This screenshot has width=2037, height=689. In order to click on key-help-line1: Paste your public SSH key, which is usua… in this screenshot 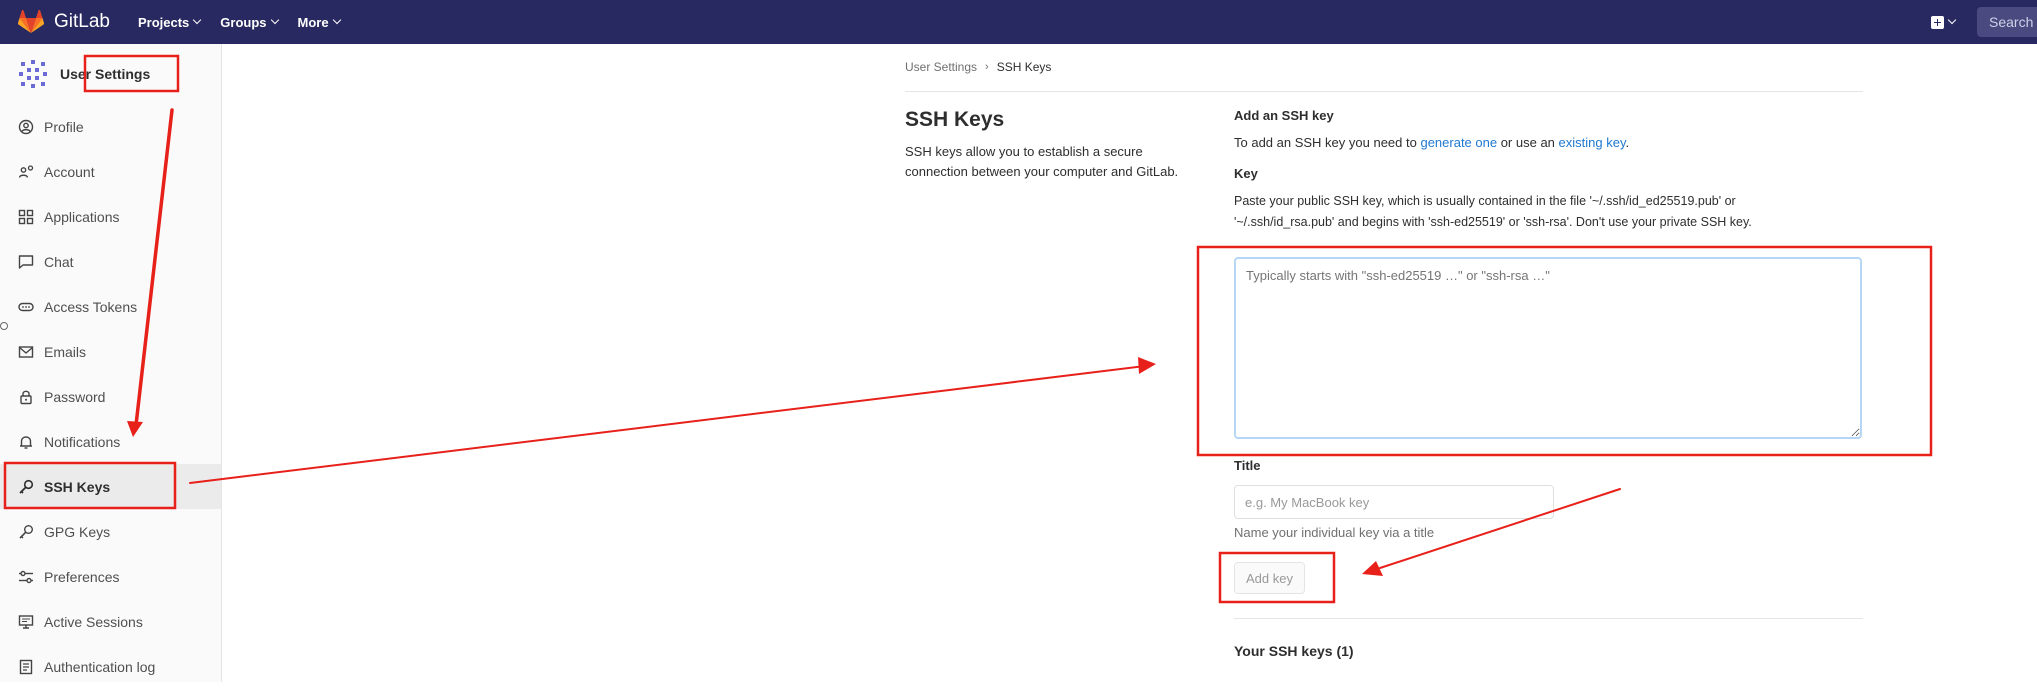, I will do `click(1485, 201)`.